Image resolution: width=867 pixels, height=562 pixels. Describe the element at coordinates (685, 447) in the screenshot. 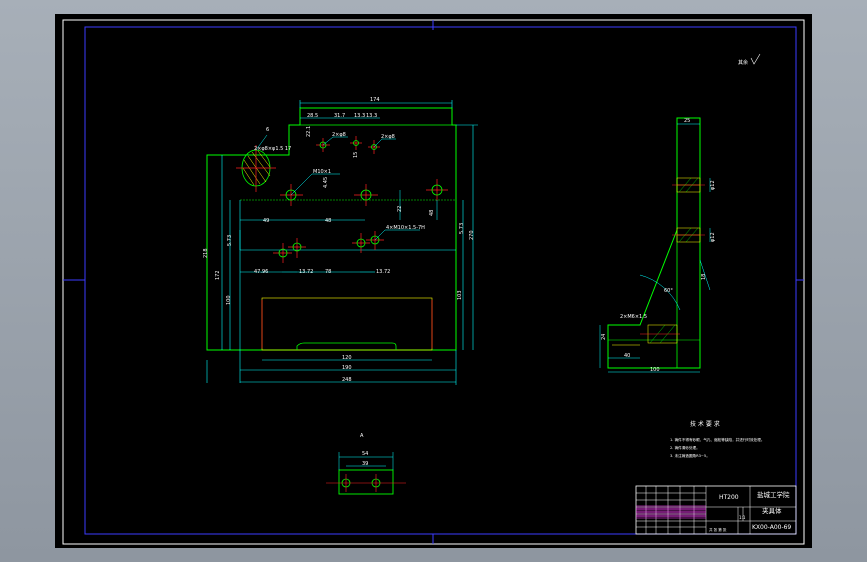

I see `notes-line-2: 2. 铸件清砂处理。` at that location.